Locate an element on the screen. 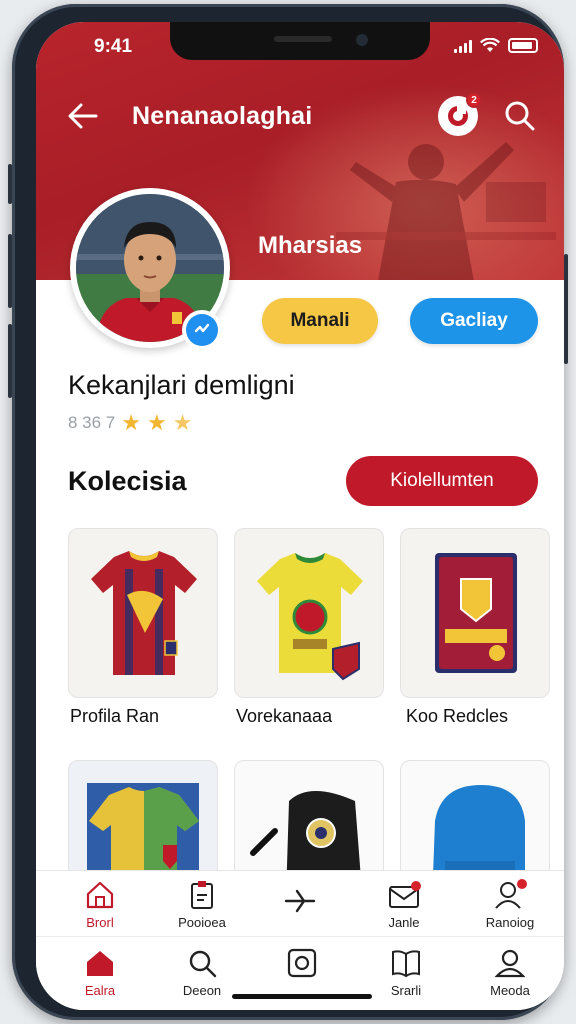 The height and width of the screenshot is (1024, 576). half-star-icon: ★ is located at coordinates (182, 422).